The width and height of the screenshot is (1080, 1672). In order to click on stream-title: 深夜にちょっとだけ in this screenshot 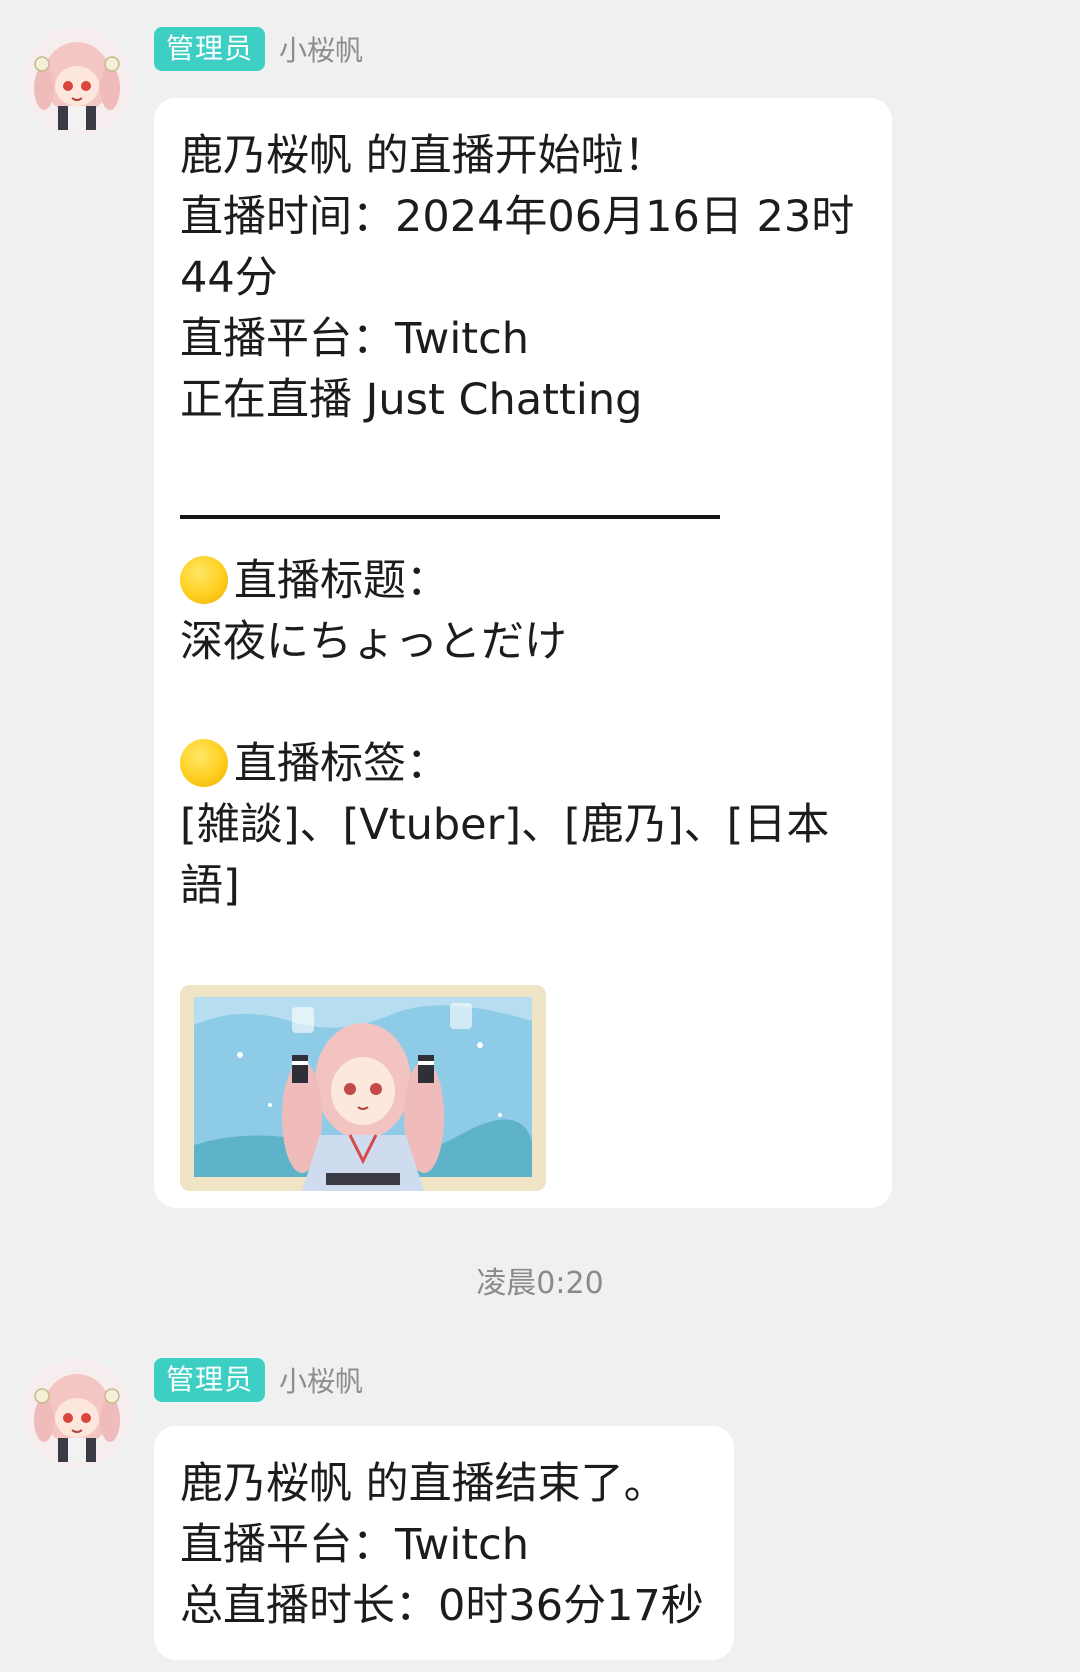, I will do `click(373, 642)`.